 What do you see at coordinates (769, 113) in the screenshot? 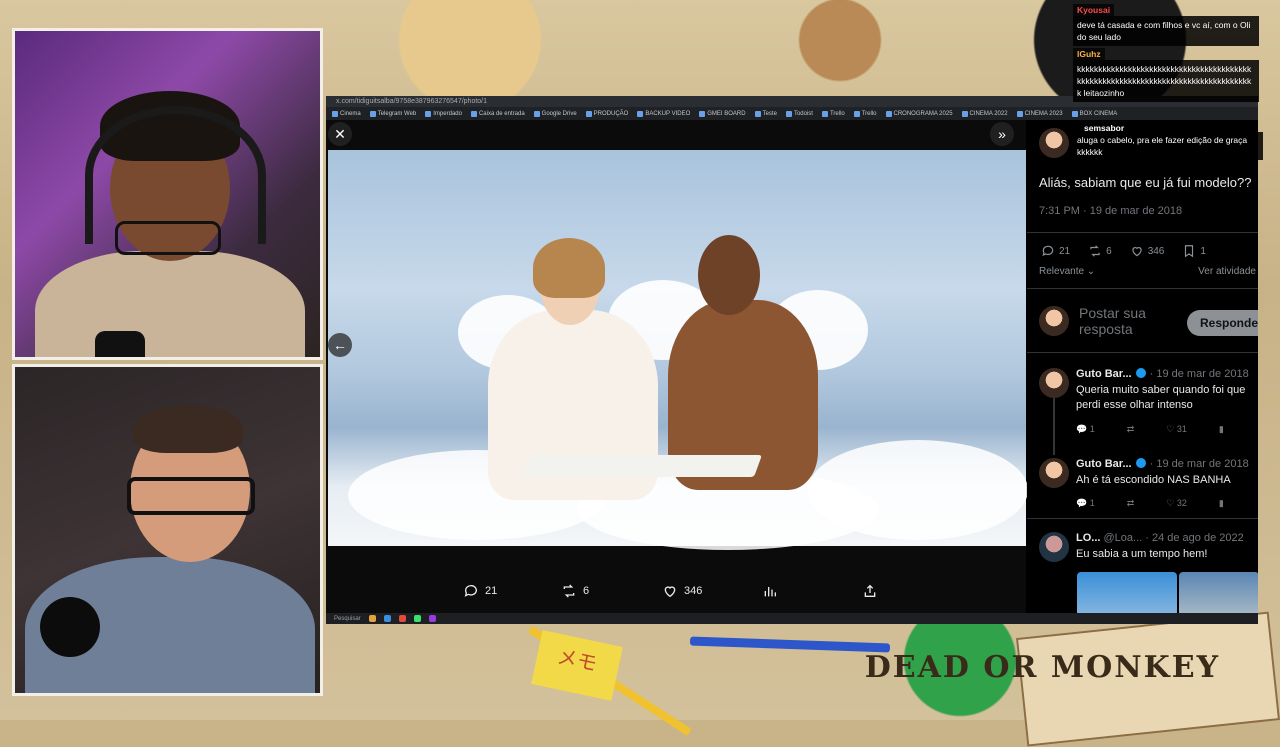
I see `bookmark-label: Teste` at bounding box center [769, 113].